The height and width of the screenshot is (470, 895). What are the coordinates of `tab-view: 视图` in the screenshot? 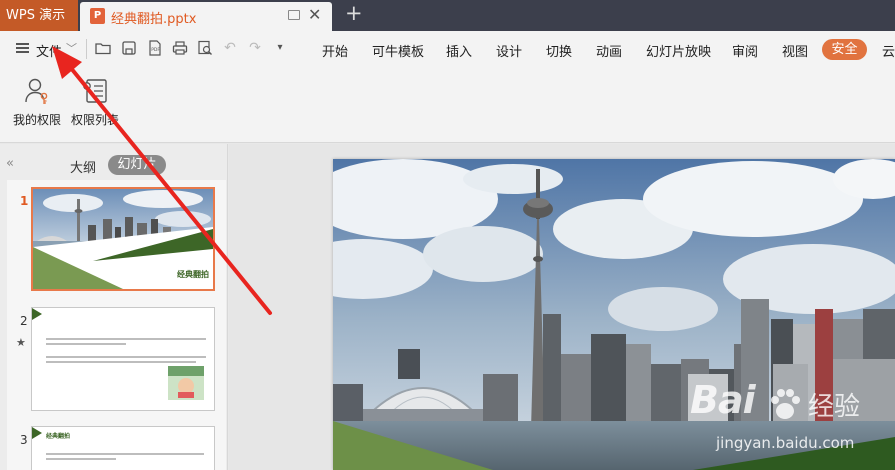 It's located at (795, 50).